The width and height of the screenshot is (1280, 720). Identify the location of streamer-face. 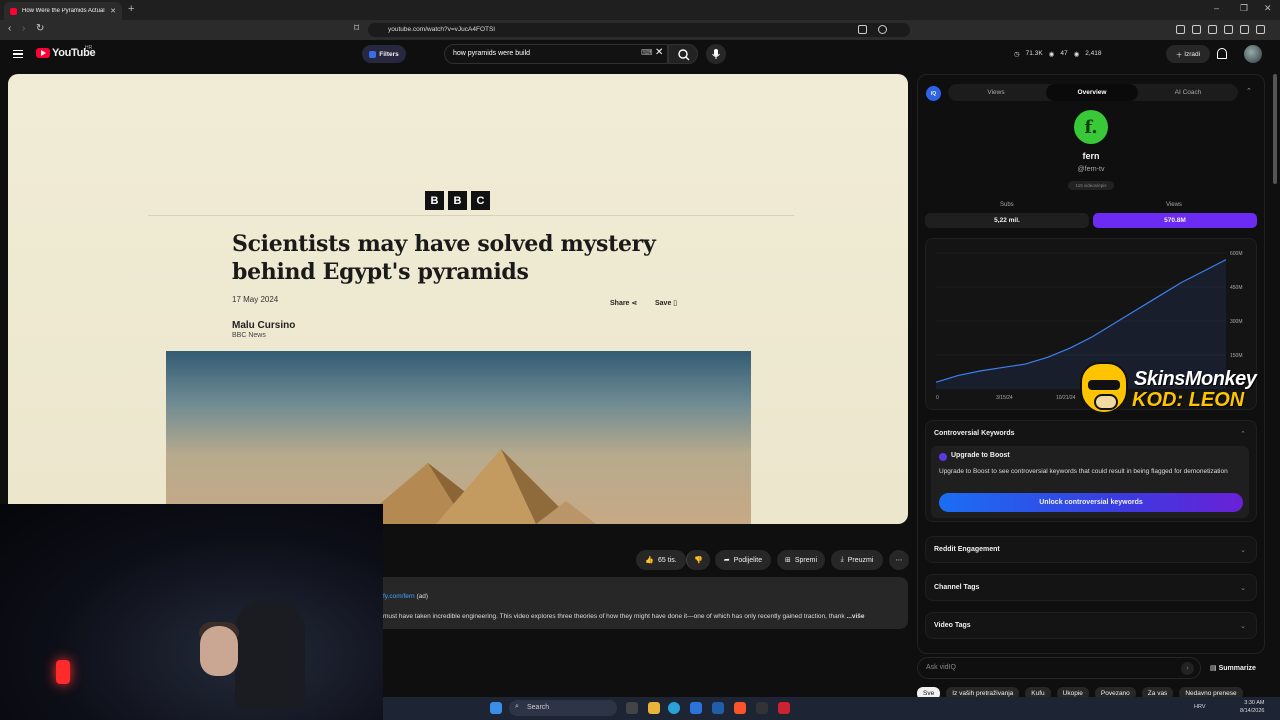
(219, 651).